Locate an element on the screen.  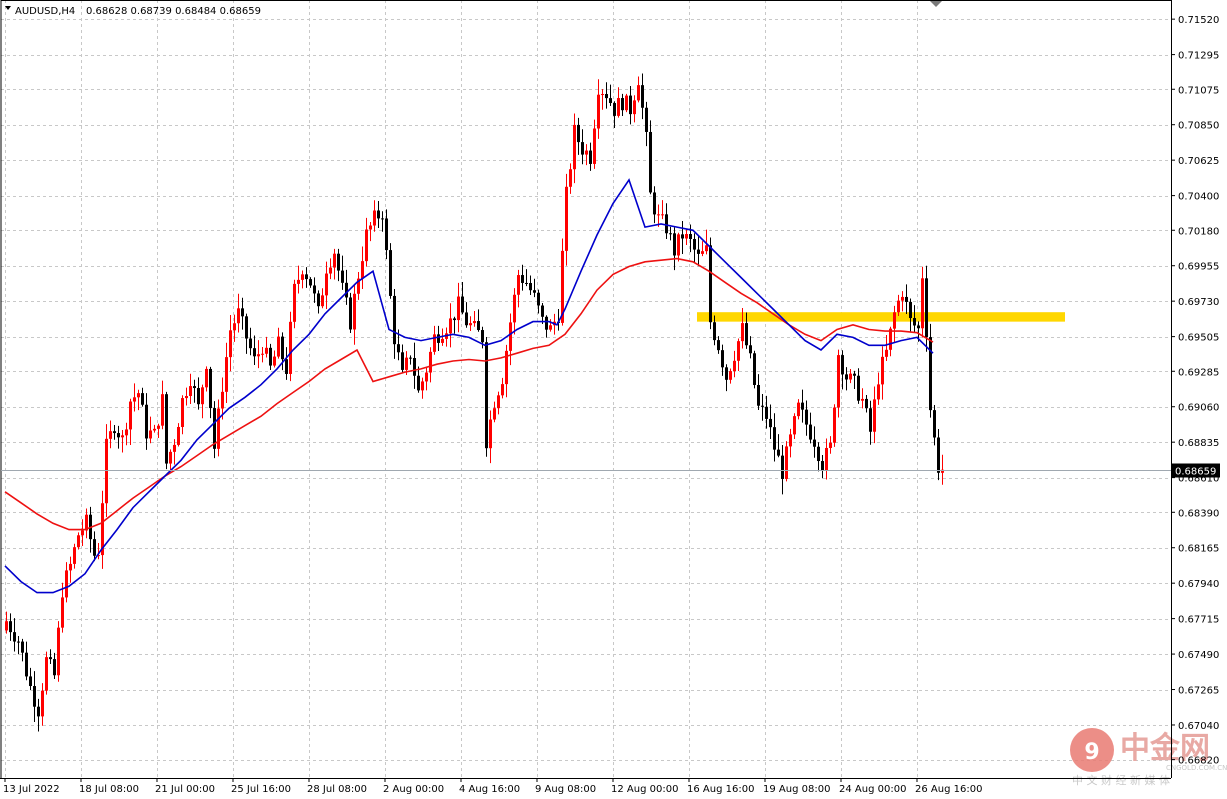
price-tick-label: 0.67940 is located at coordinates (1198, 584).